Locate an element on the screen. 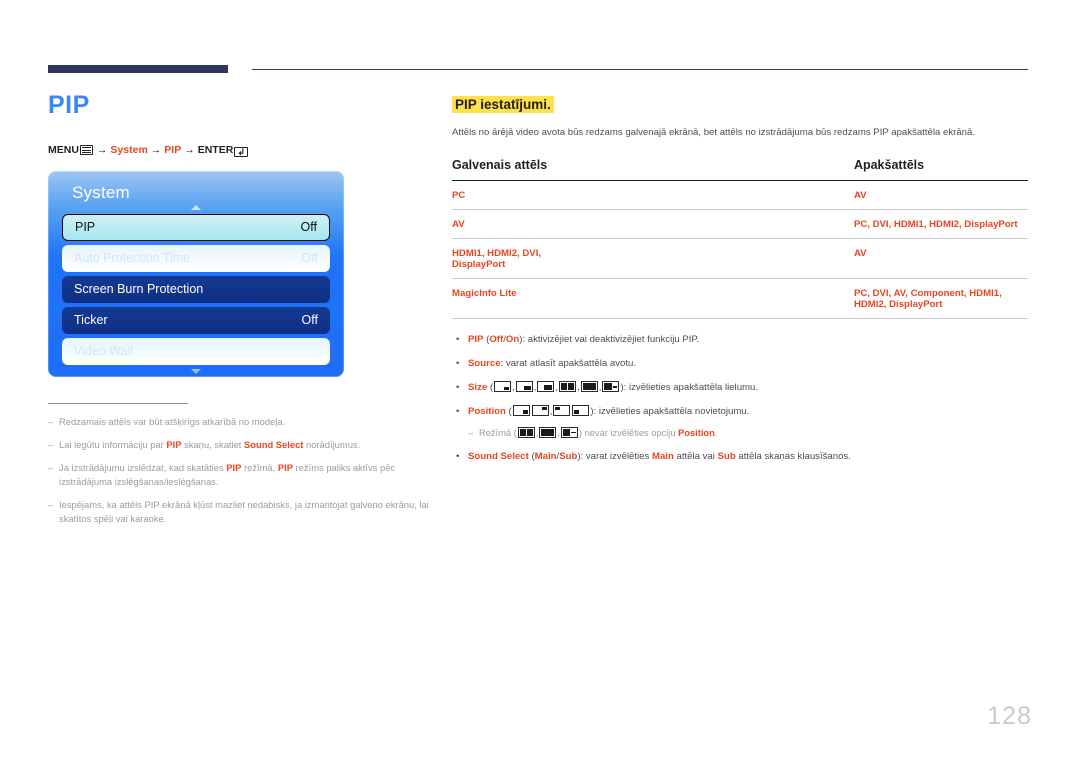  table-row: PC AV is located at coordinates (740, 195).